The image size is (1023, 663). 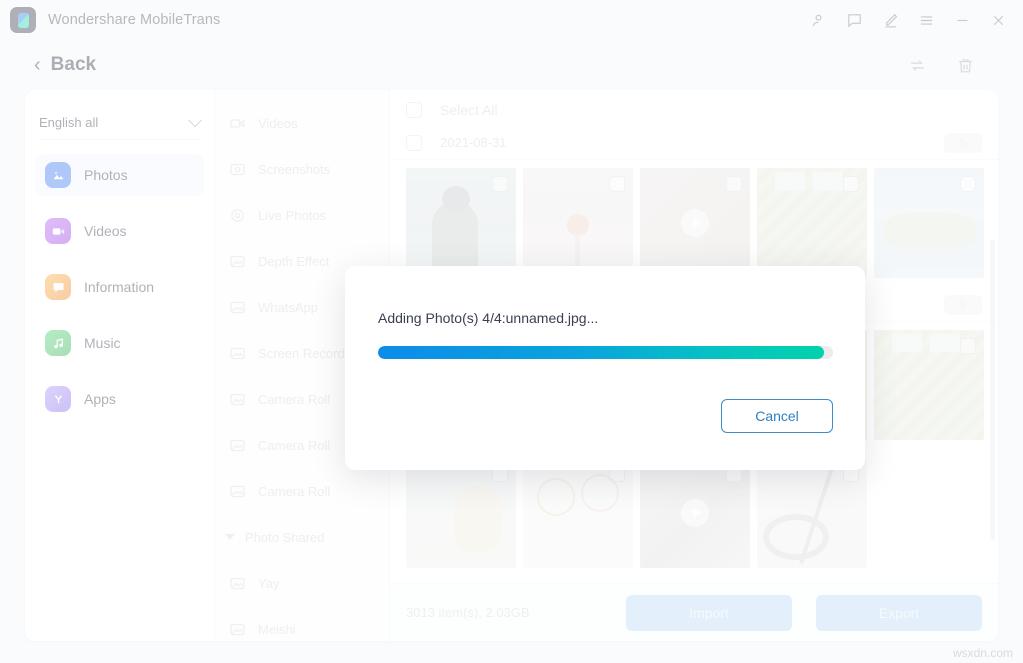 What do you see at coordinates (605, 416) in the screenshot?
I see `modal-actions: Cancel` at bounding box center [605, 416].